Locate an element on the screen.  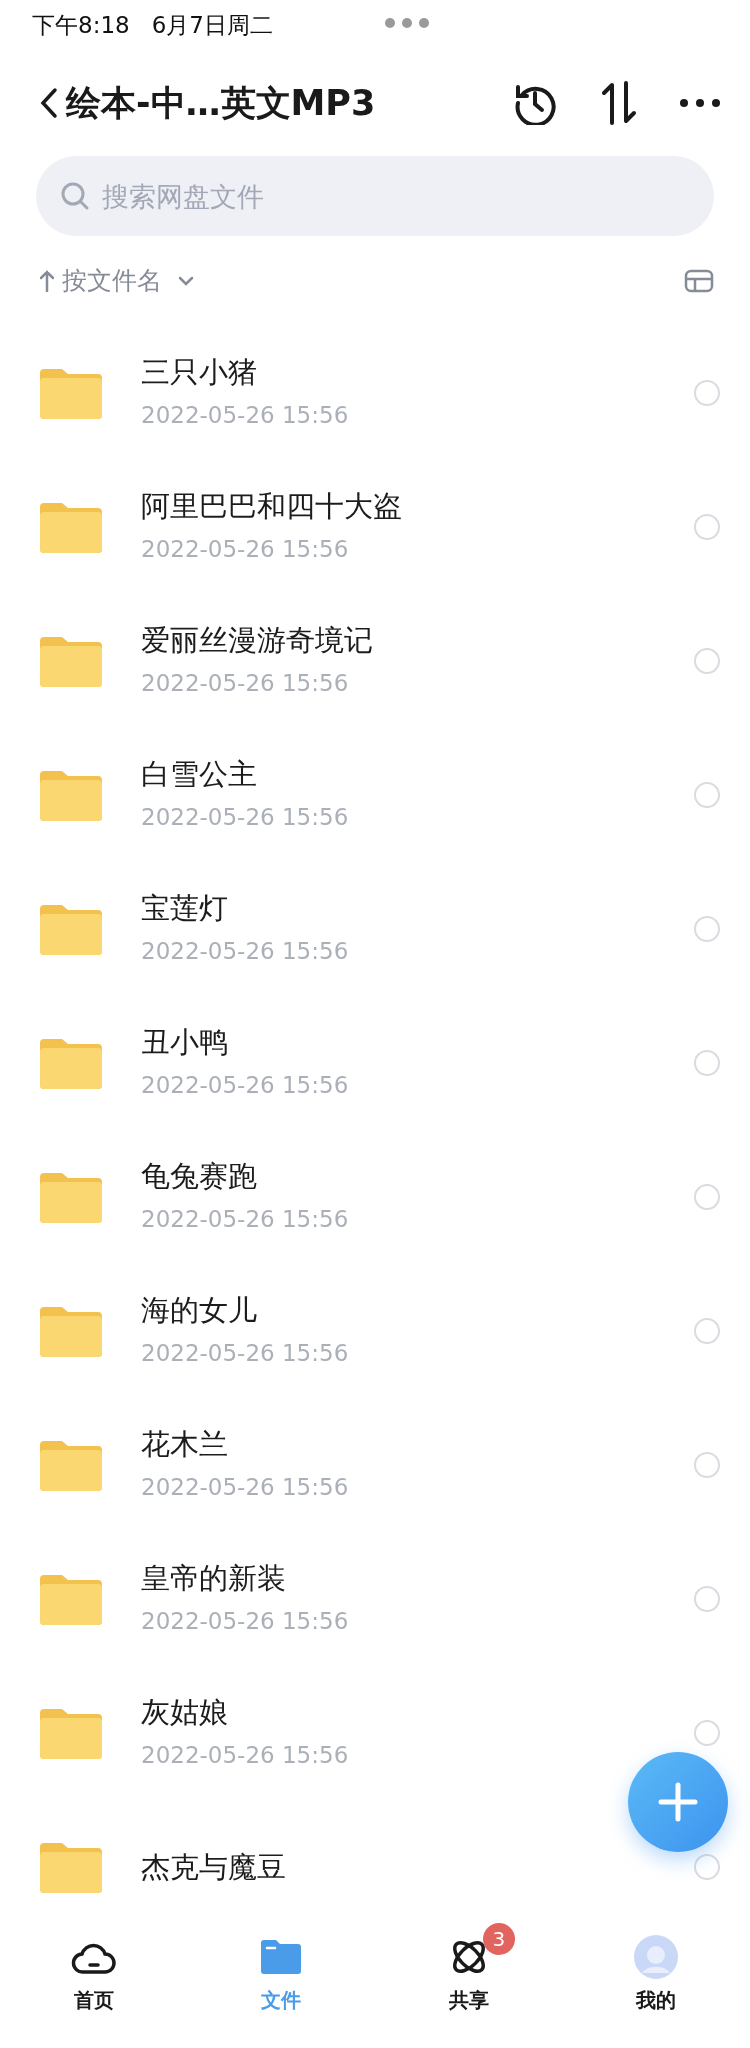
folder-title: 绘本-中…英文MP3 is located at coordinates (221, 103).